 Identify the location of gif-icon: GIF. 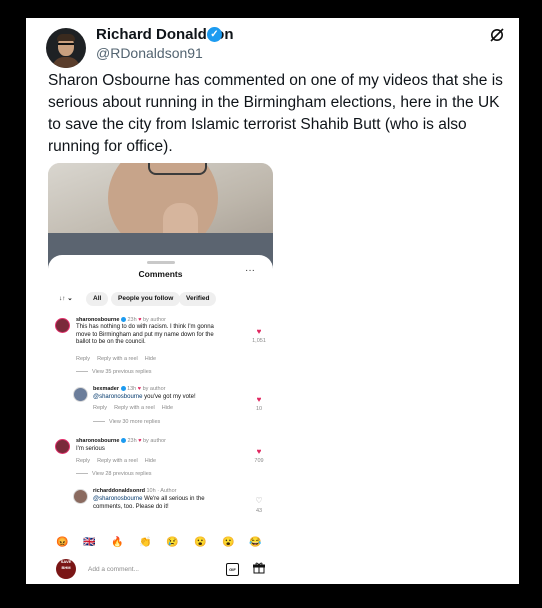
(232, 569).